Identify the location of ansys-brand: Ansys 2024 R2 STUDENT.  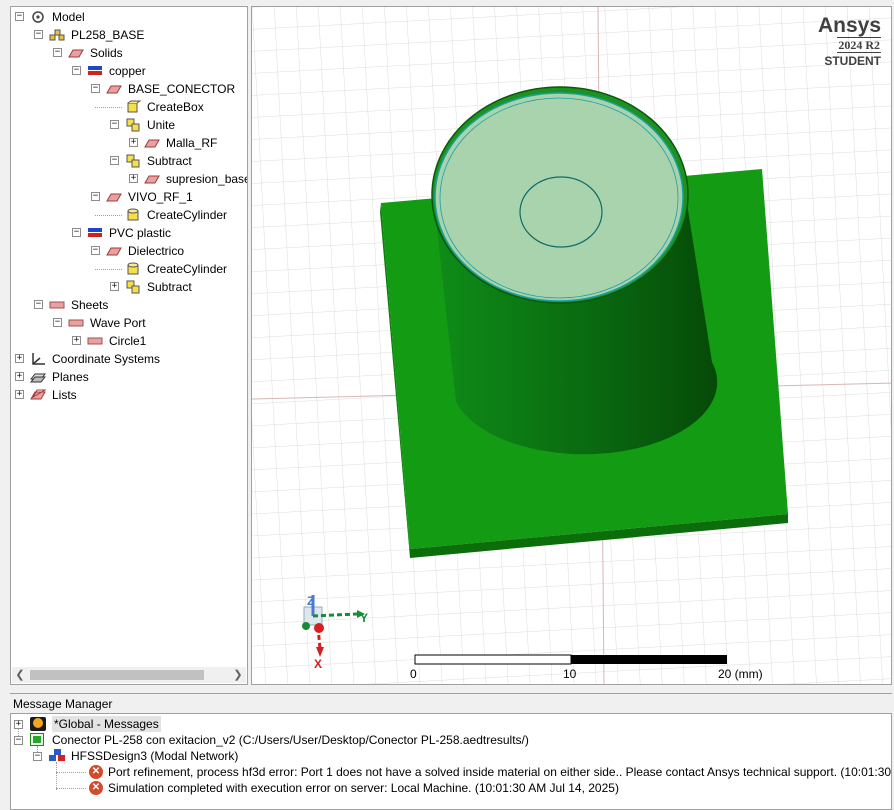
(849, 42).